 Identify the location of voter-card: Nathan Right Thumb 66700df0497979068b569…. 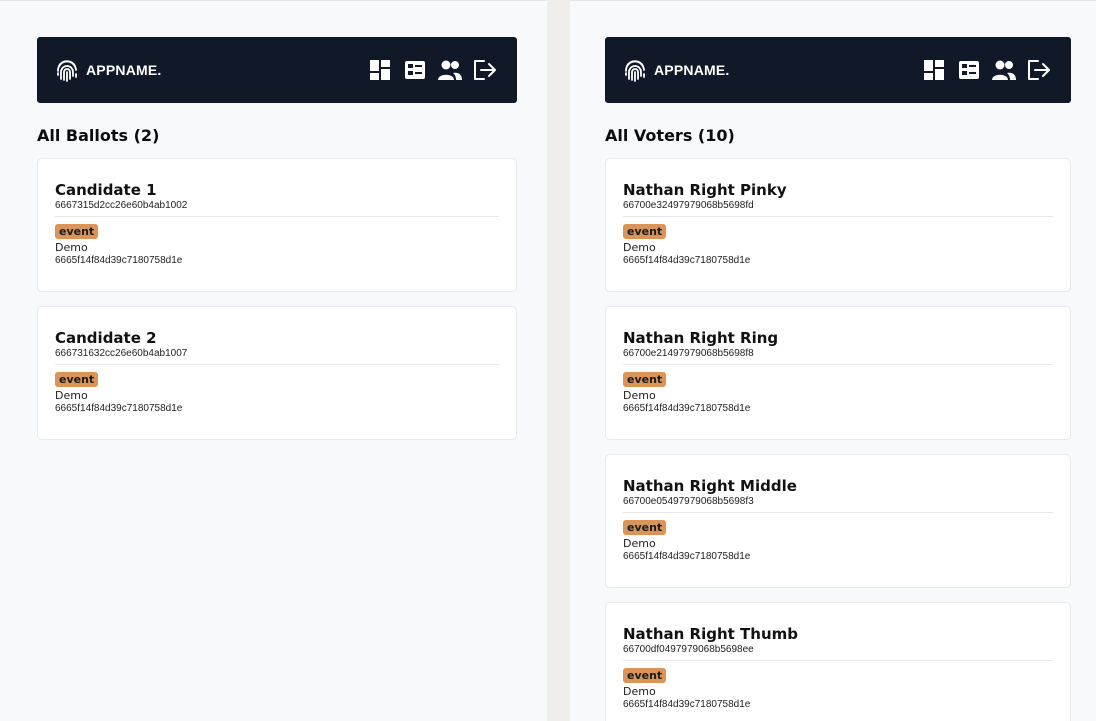
(838, 661).